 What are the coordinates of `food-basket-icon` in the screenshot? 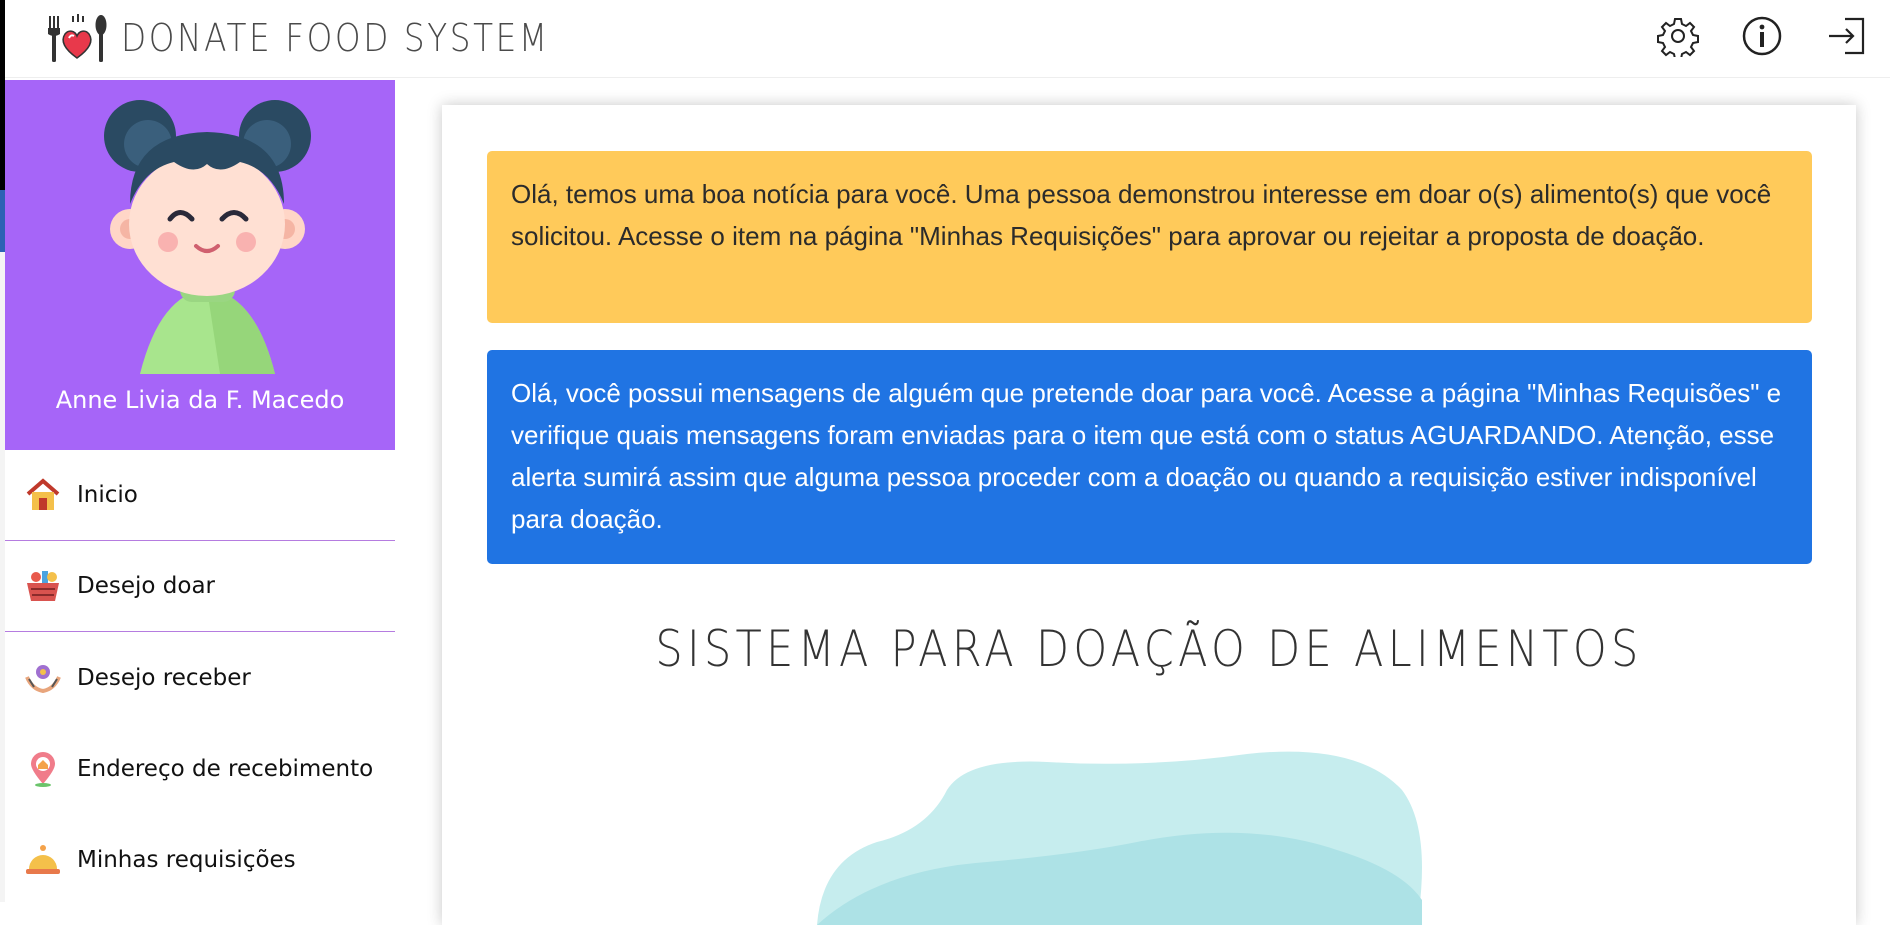 It's located at (43, 586).